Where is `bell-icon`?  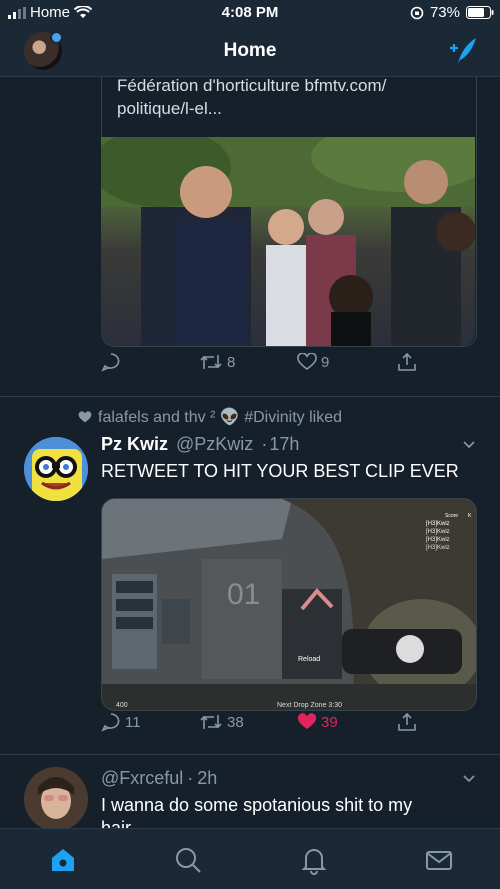
bell-icon is located at coordinates (314, 860).